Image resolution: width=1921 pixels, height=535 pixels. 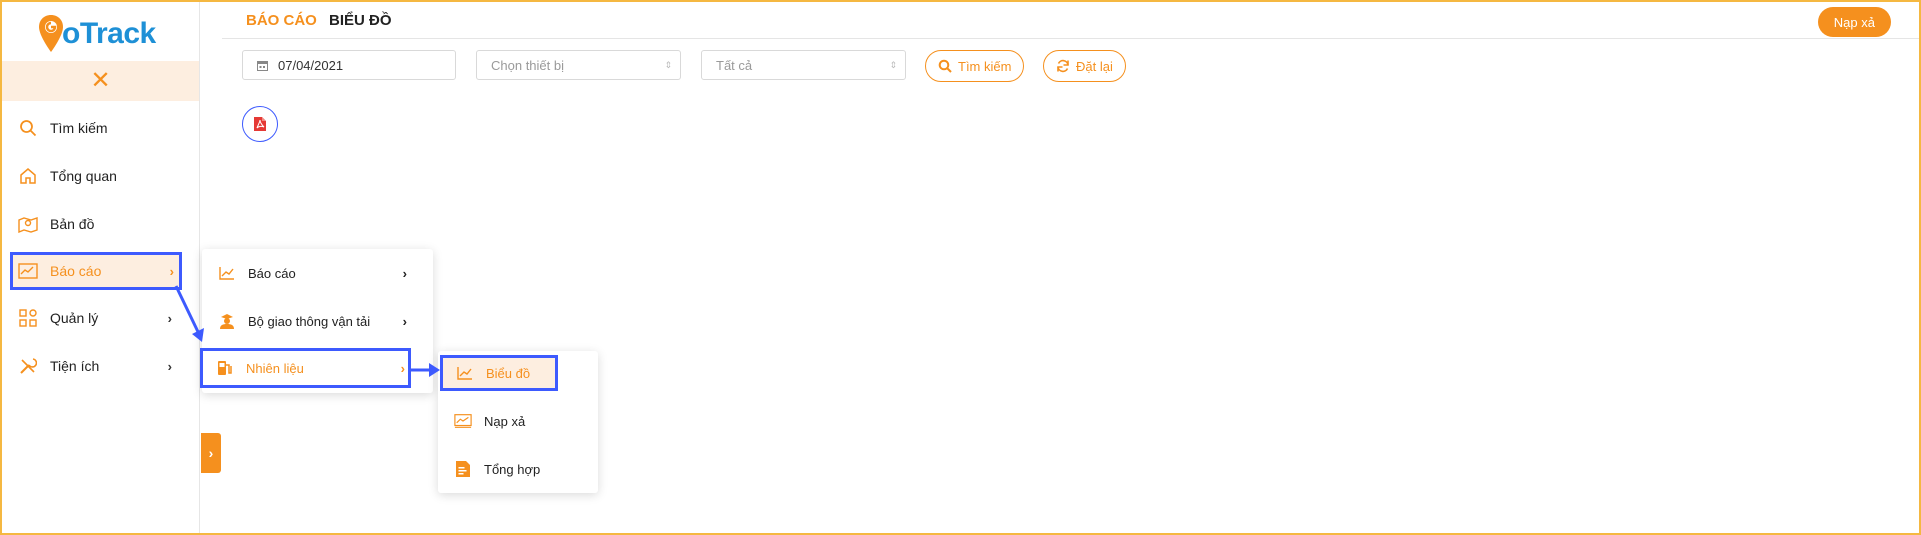 What do you see at coordinates (317, 273) in the screenshot?
I see `submenu-item-reports: Báo cáo ›` at bounding box center [317, 273].